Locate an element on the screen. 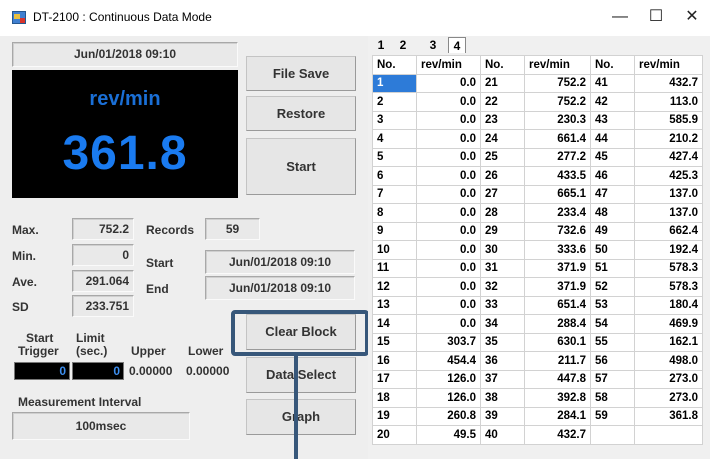  rev-min-cell: 498.0 is located at coordinates (668, 361).